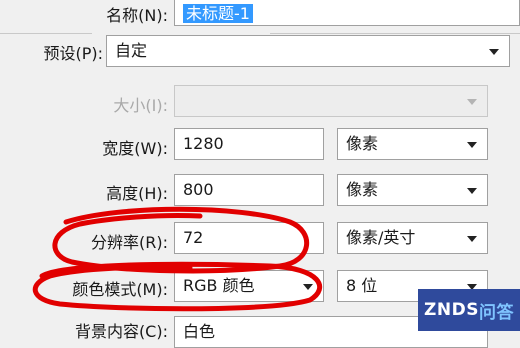 This screenshot has height=348, width=520. Describe the element at coordinates (180, 240) in the screenshot. I see `resolution-red-circle` at that location.